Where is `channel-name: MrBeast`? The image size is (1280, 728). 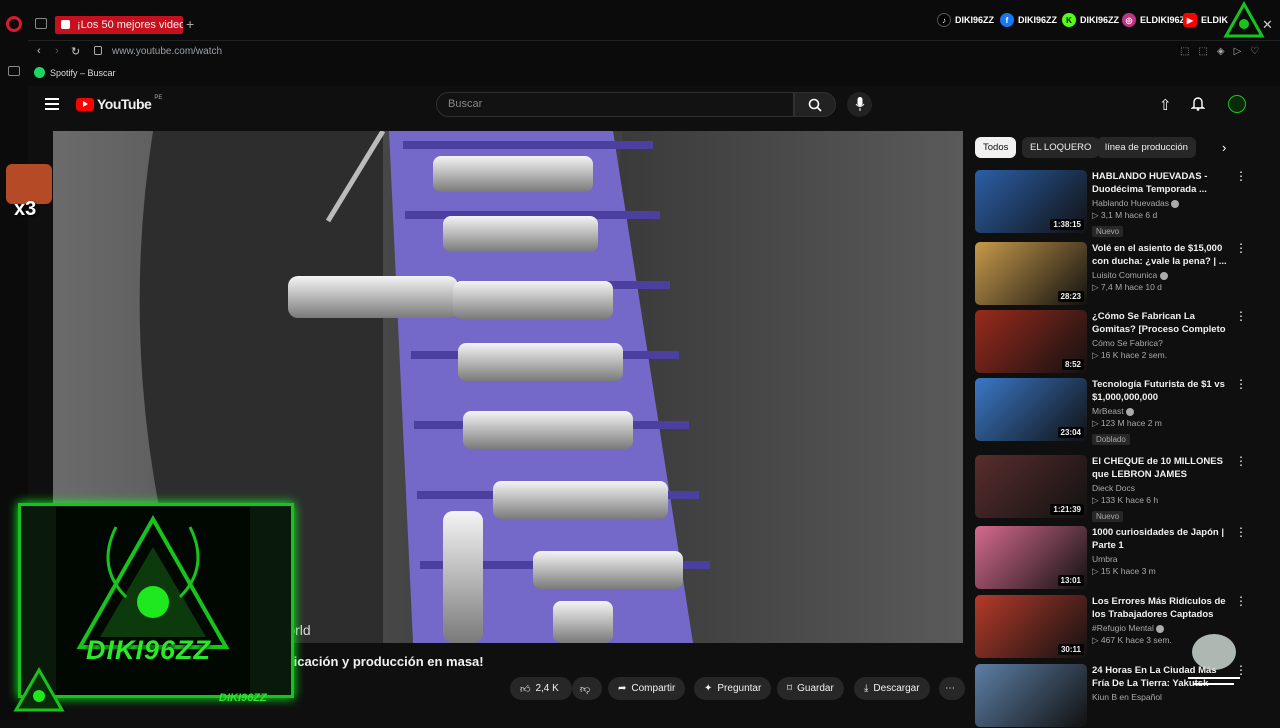
channel-name: MrBeast is located at coordinates (1108, 411).